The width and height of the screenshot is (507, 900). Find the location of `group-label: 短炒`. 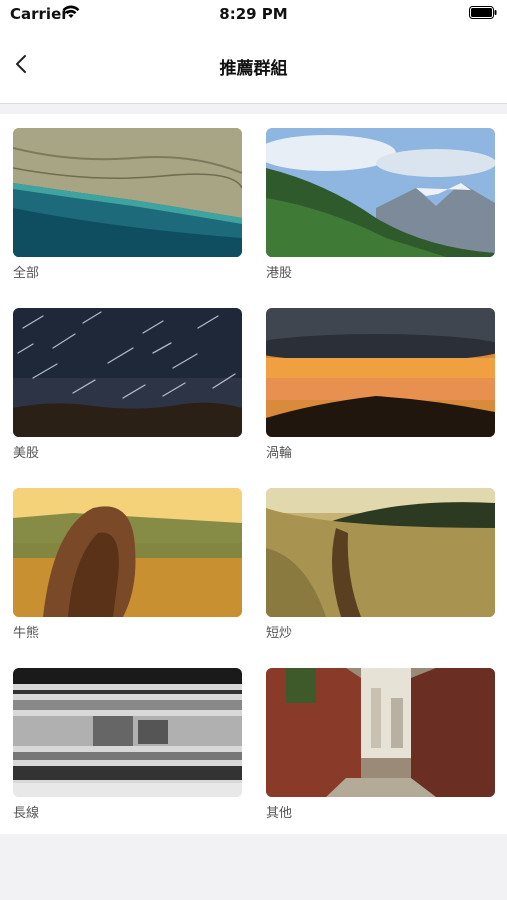

group-label: 短炒 is located at coordinates (279, 633).